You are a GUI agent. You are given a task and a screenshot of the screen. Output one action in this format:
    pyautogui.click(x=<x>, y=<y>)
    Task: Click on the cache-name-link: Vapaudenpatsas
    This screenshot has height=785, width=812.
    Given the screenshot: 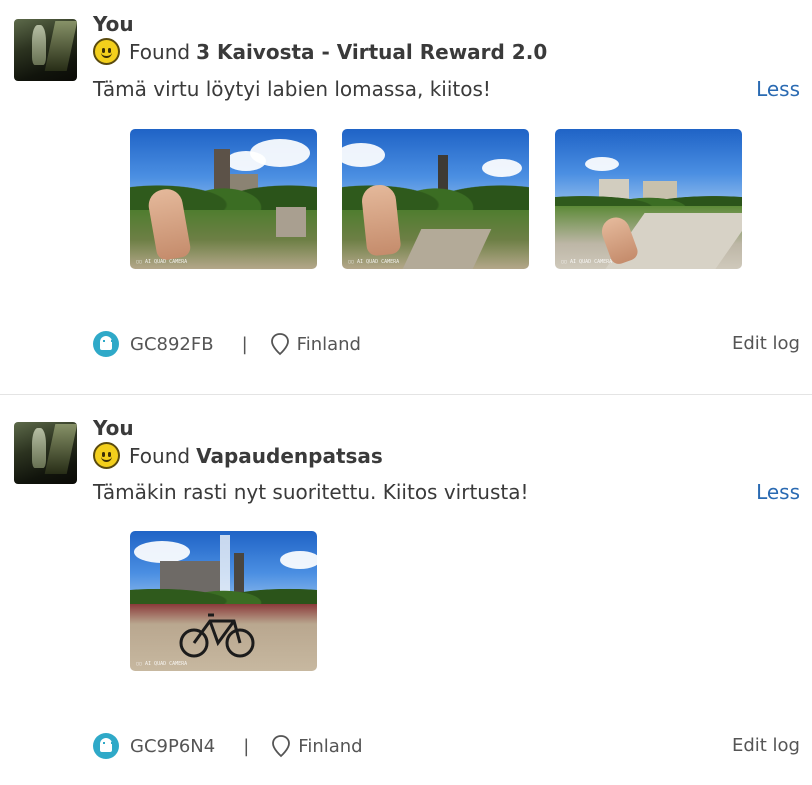 What is the action you would take?
    pyautogui.click(x=289, y=456)
    